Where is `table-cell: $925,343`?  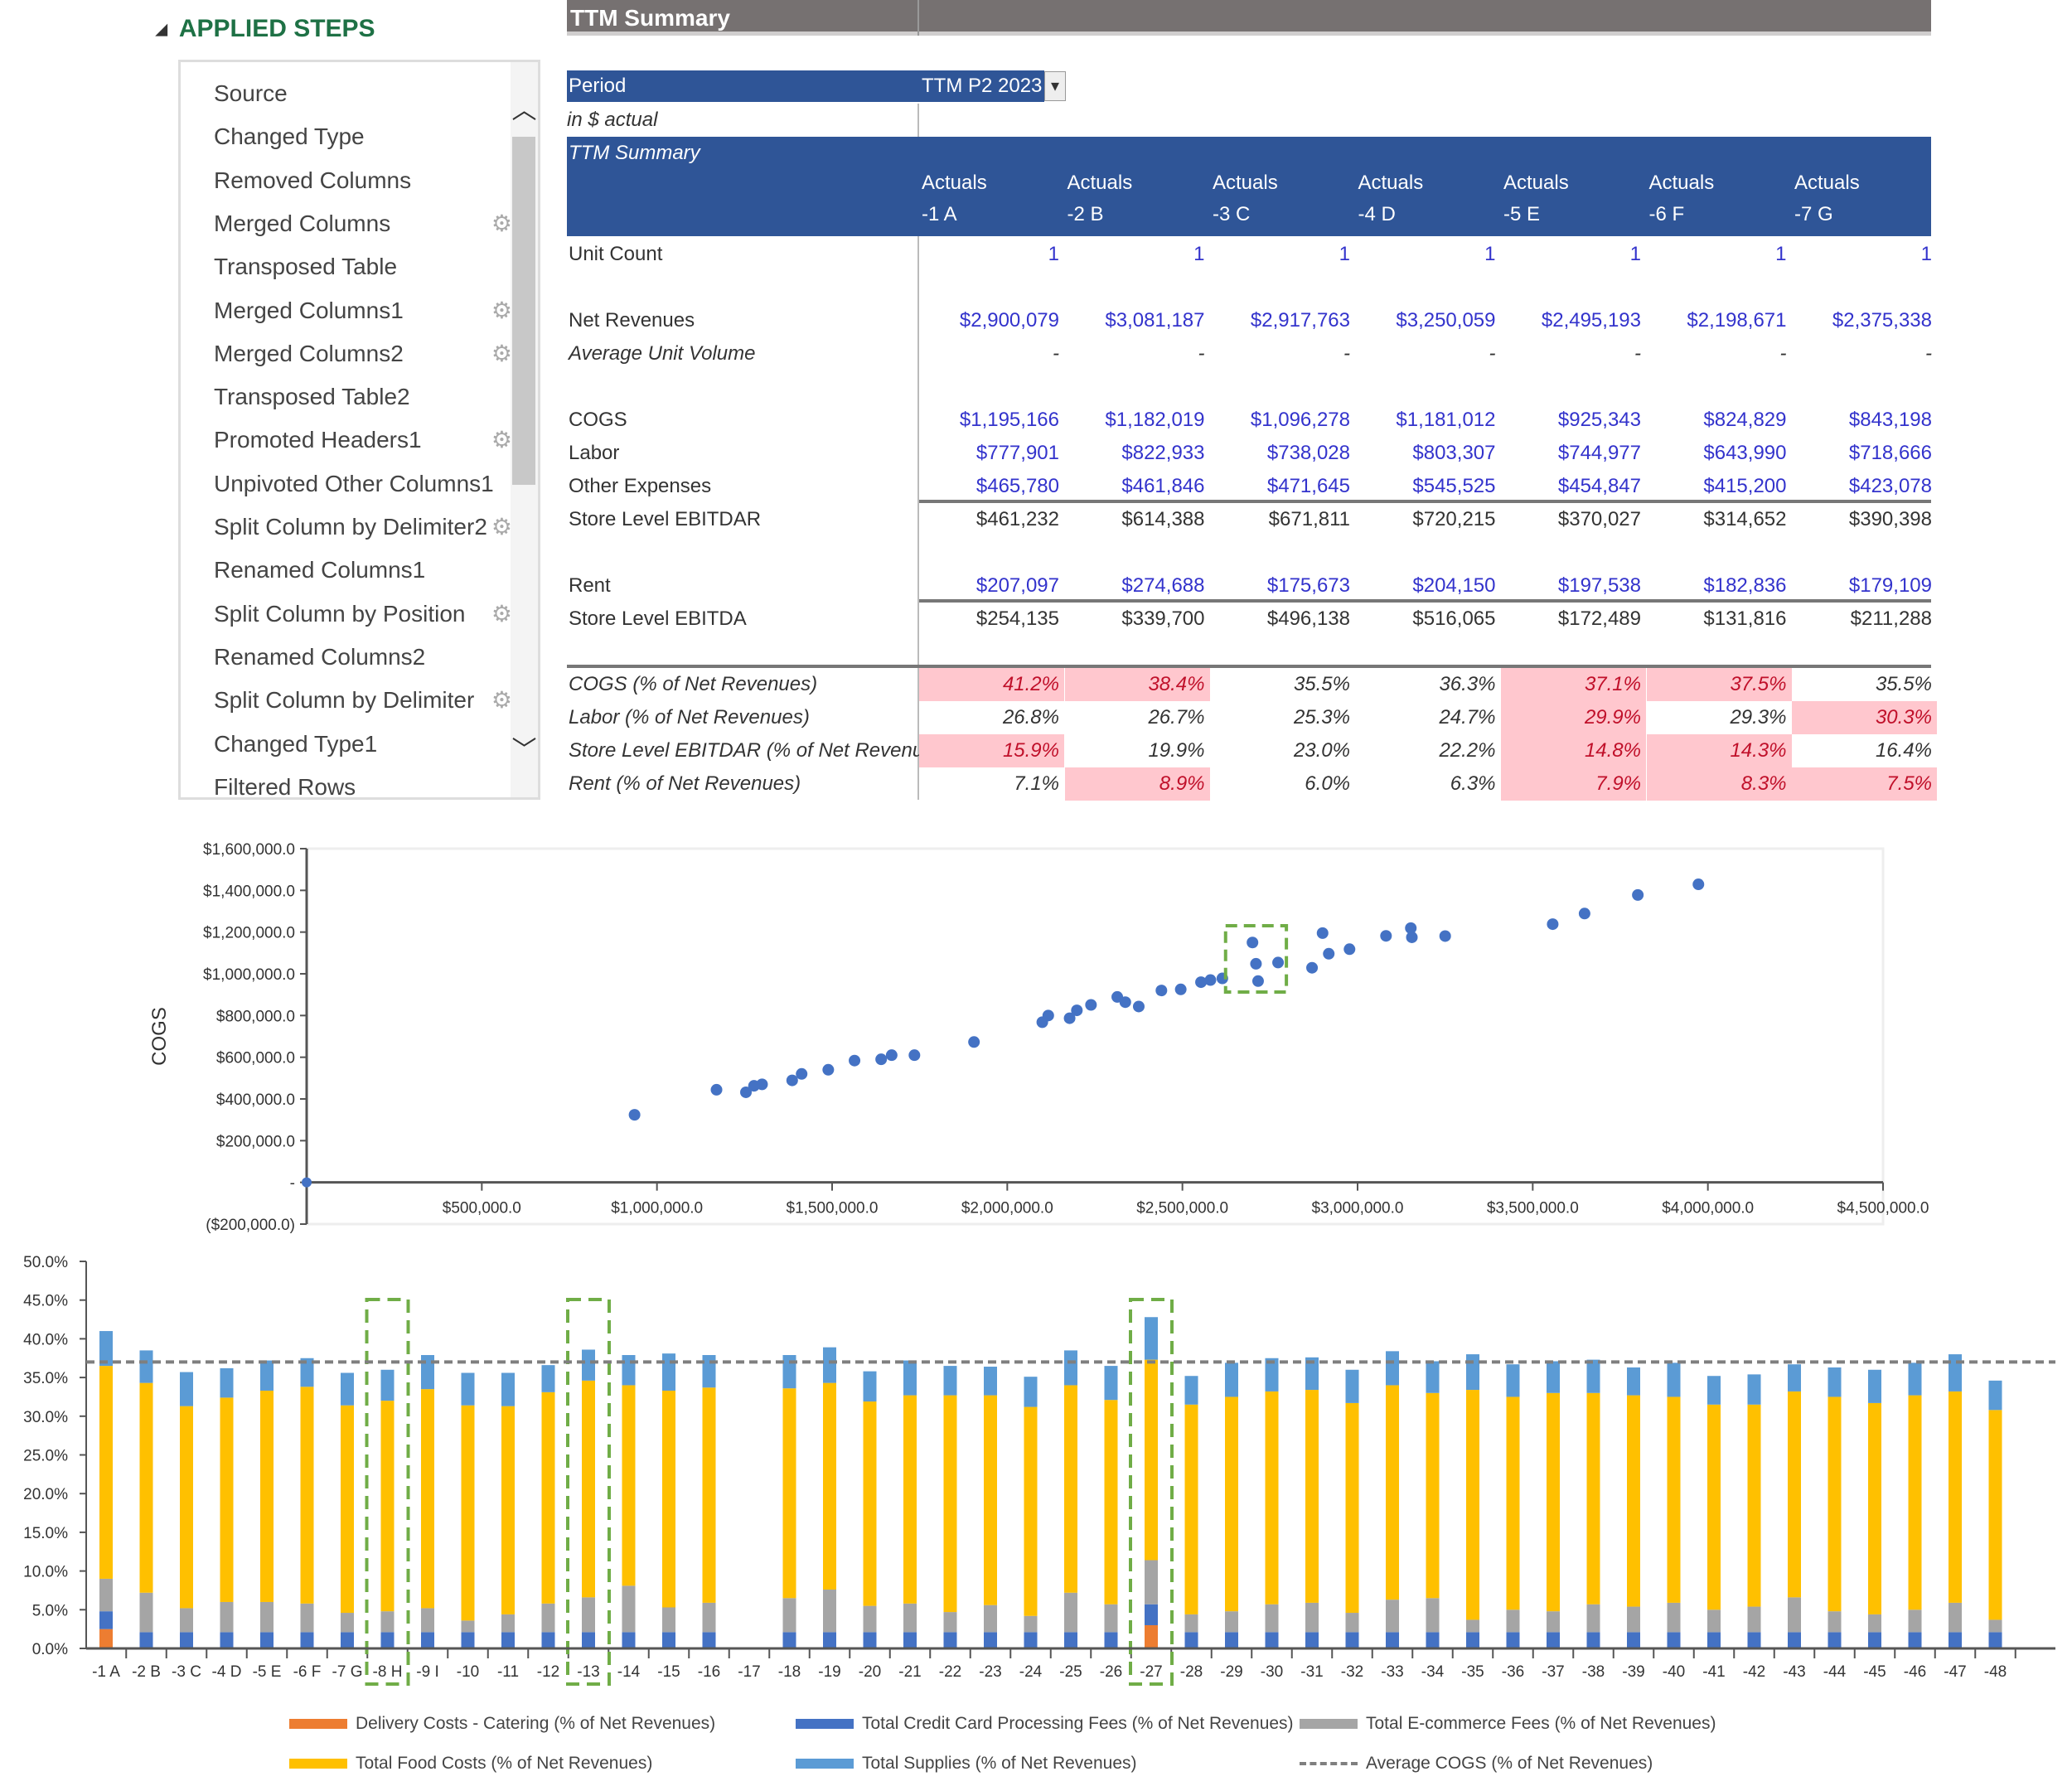 table-cell: $925,343 is located at coordinates (1573, 420).